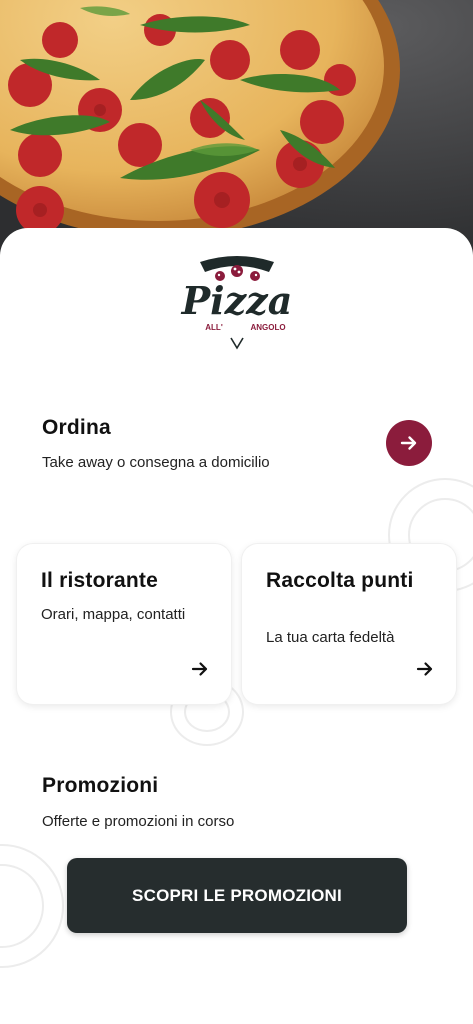 The width and height of the screenshot is (473, 1024). I want to click on restaurant-card: Il ristorante Orari, mappa, contatti, so click(124, 624).